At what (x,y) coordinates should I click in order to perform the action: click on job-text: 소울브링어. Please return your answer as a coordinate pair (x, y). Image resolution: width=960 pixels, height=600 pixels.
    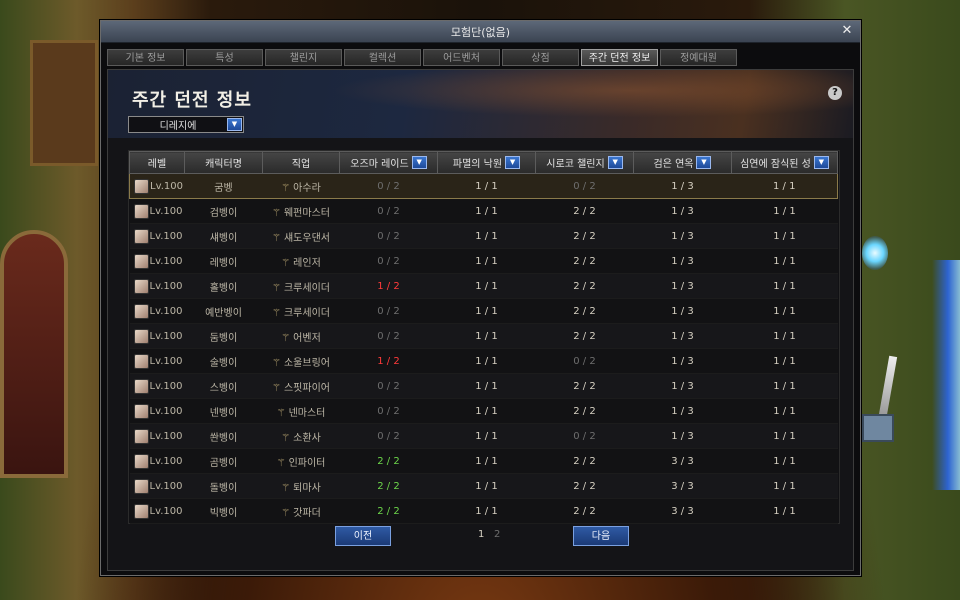
    Looking at the image, I should click on (306, 363).